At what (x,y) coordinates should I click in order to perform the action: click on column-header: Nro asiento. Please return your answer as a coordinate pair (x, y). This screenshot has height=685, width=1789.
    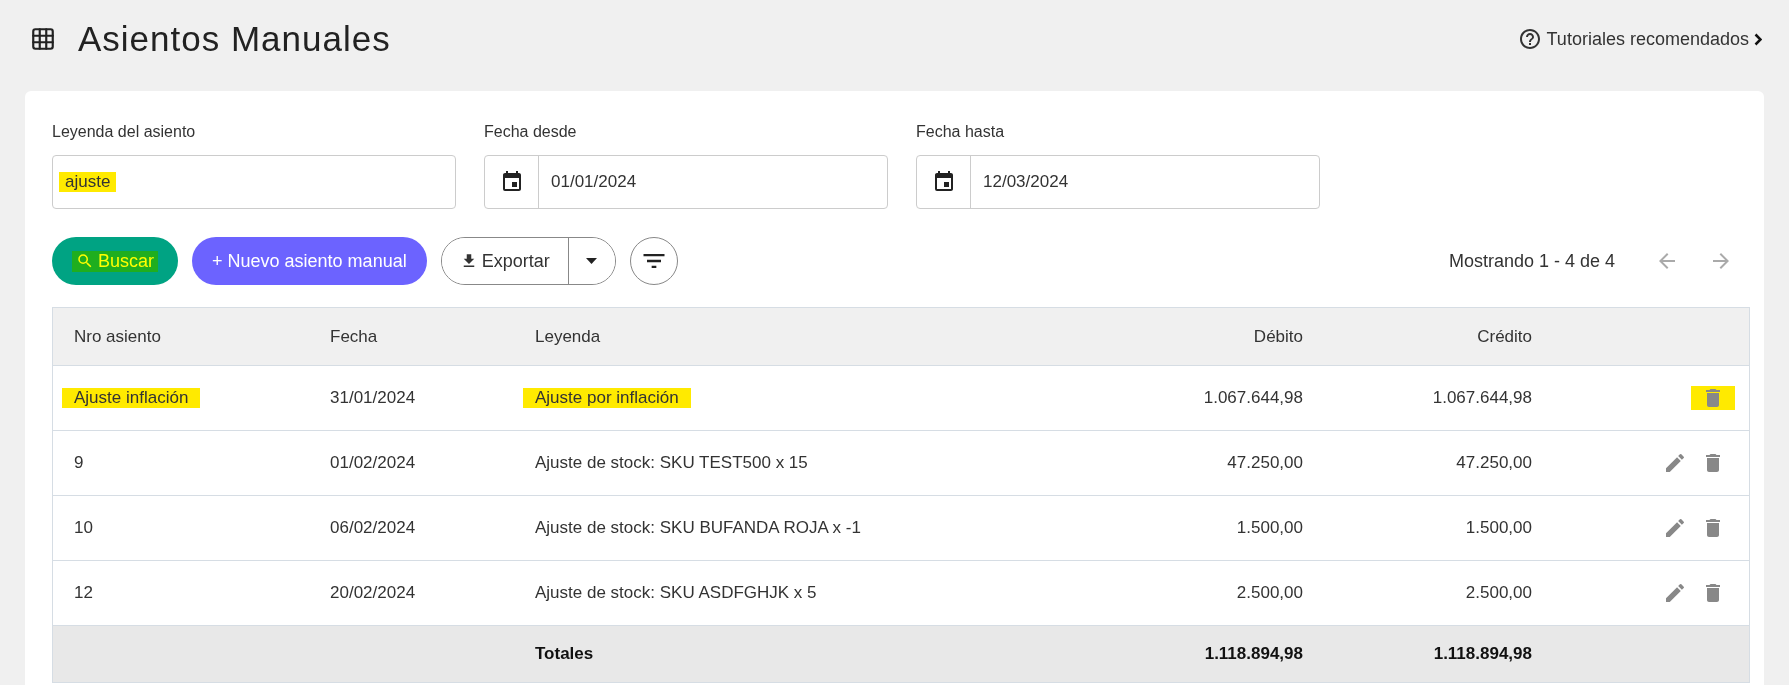
    Looking at the image, I should click on (117, 336).